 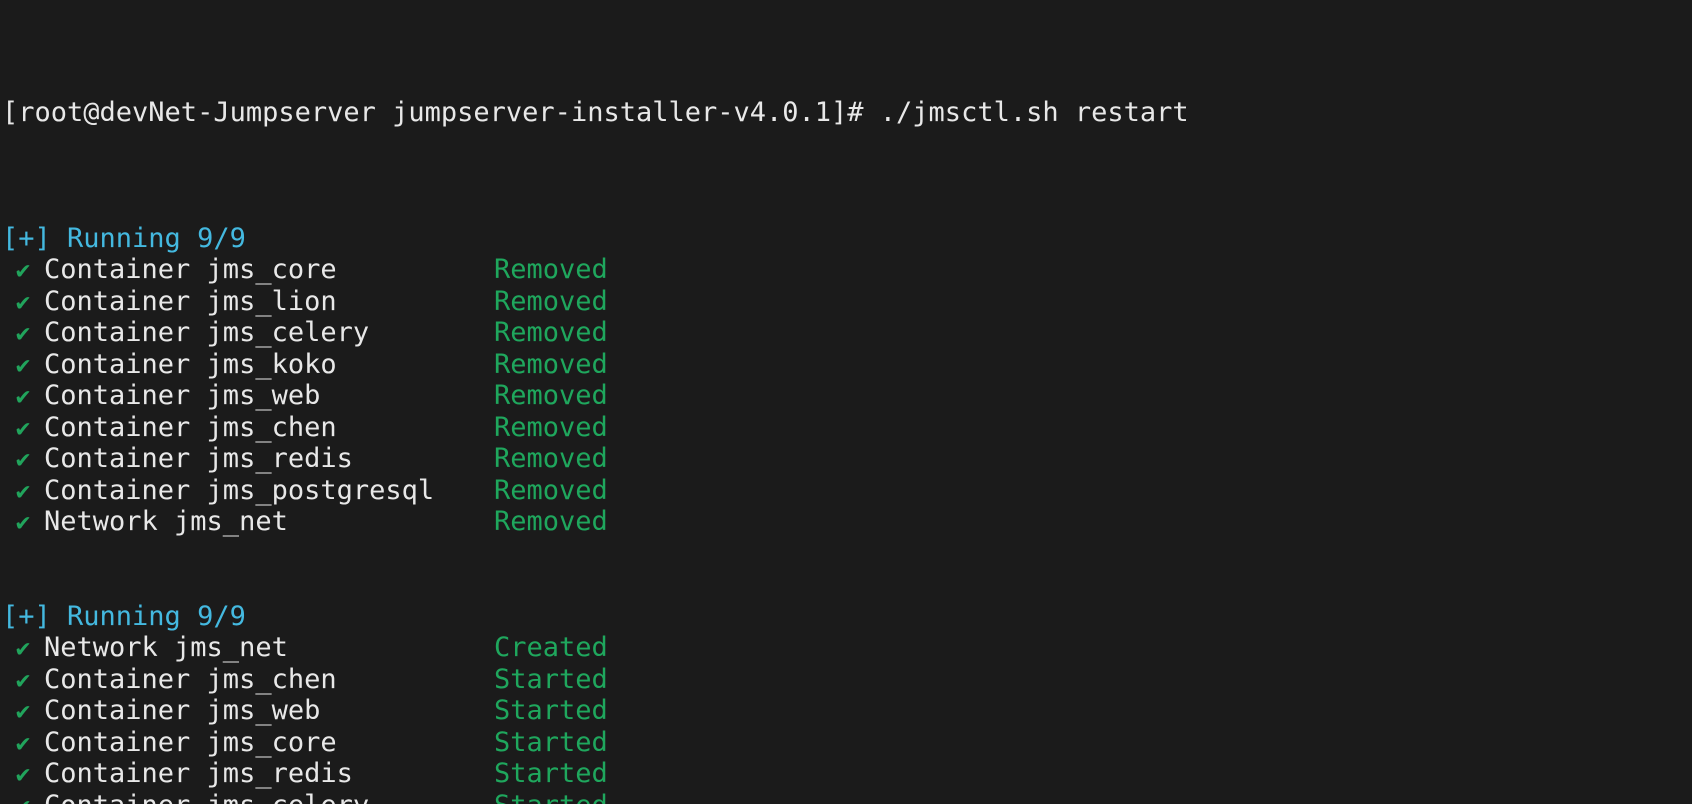 What do you see at coordinates (239, 490) in the screenshot?
I see `service-name: Container jms_postgresql` at bounding box center [239, 490].